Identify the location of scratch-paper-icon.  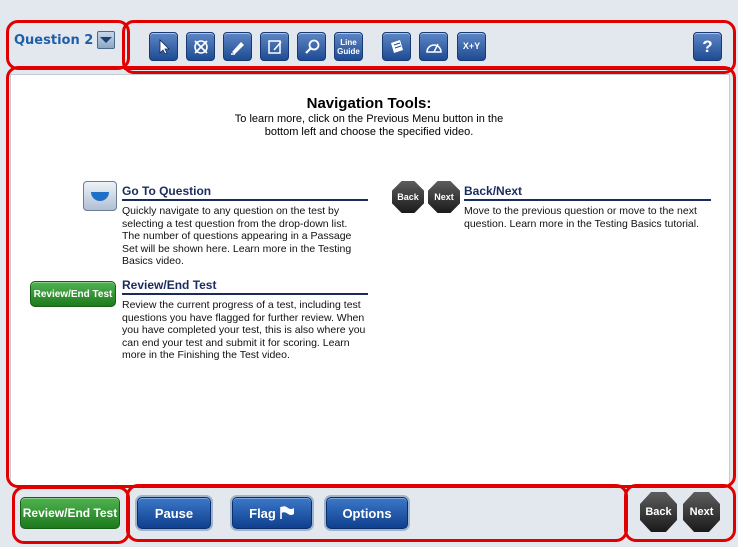
(396, 46).